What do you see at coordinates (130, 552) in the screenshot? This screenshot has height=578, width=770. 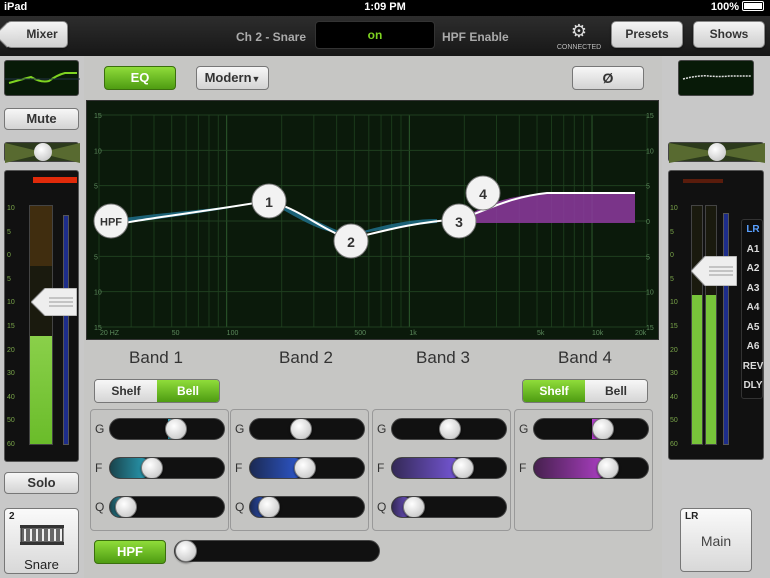 I see `hpf-button: HPF` at bounding box center [130, 552].